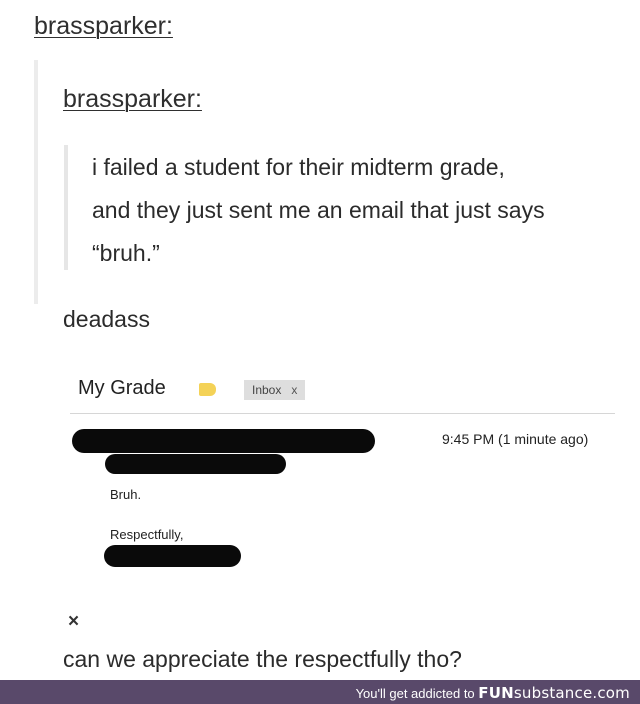  Describe the element at coordinates (126, 253) in the screenshot. I see `quote-line: “bruh.”` at that location.